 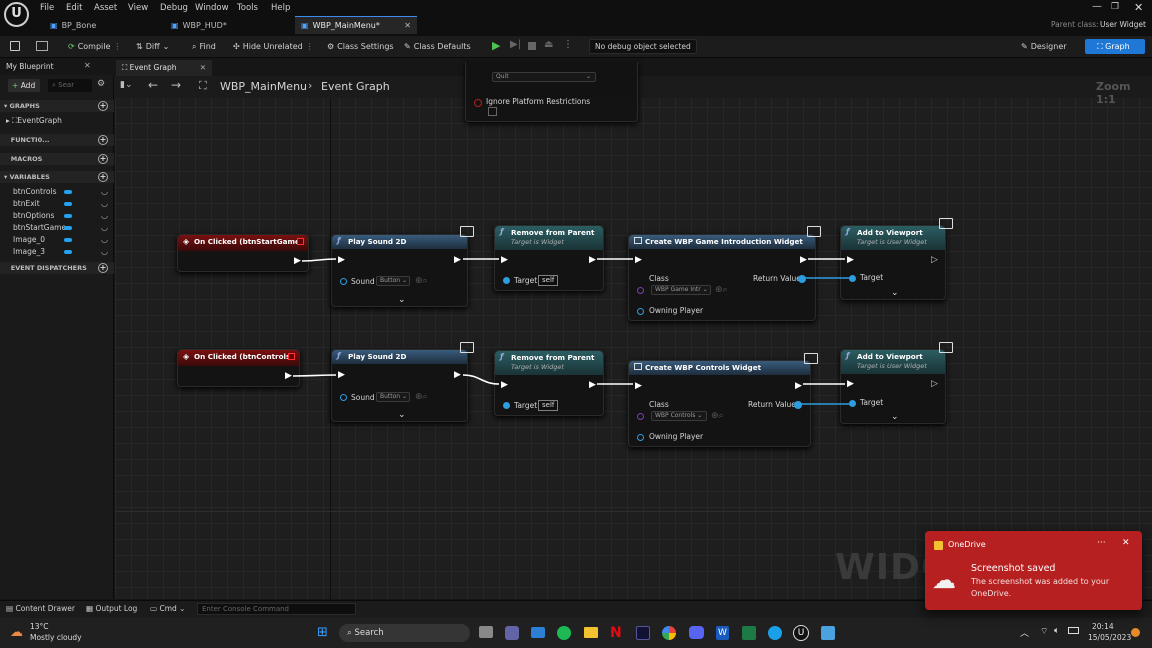 What do you see at coordinates (551, 92) in the screenshot?
I see `quit-game-node: Quit ⌄ Ignore Platform Restrictions` at bounding box center [551, 92].